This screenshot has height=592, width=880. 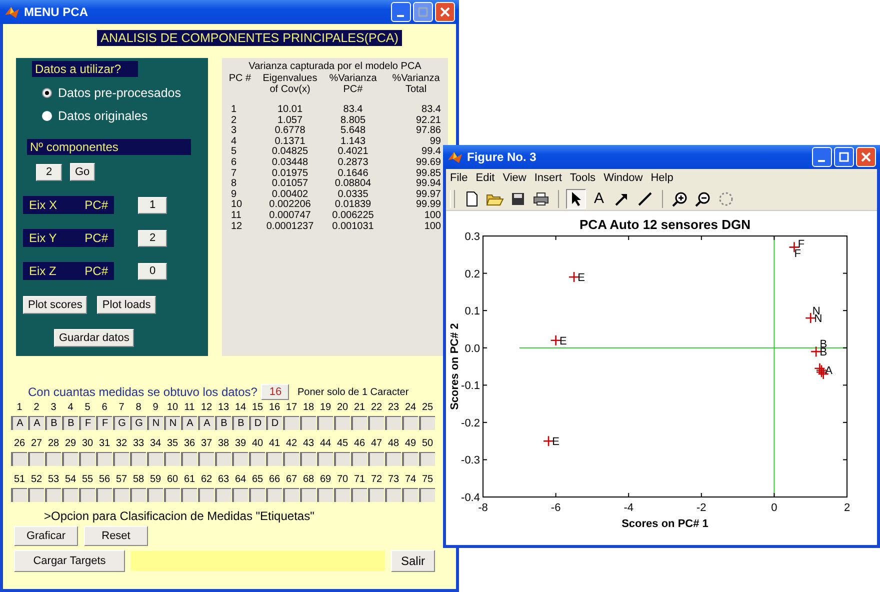 What do you see at coordinates (94, 338) in the screenshot?
I see `save-button: Guardar datos` at bounding box center [94, 338].